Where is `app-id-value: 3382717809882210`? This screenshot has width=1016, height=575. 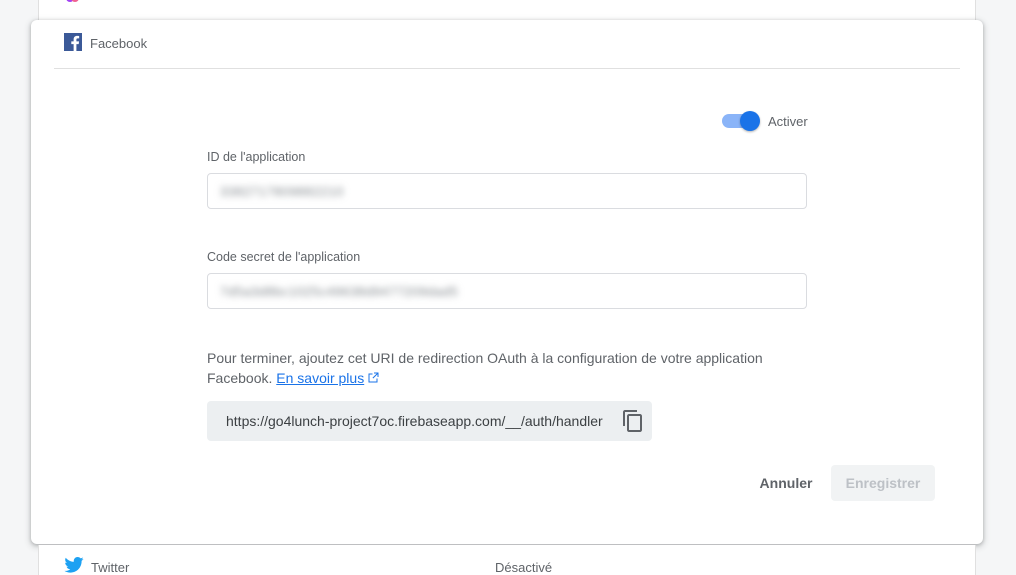 app-id-value: 3382717809882210 is located at coordinates (282, 191).